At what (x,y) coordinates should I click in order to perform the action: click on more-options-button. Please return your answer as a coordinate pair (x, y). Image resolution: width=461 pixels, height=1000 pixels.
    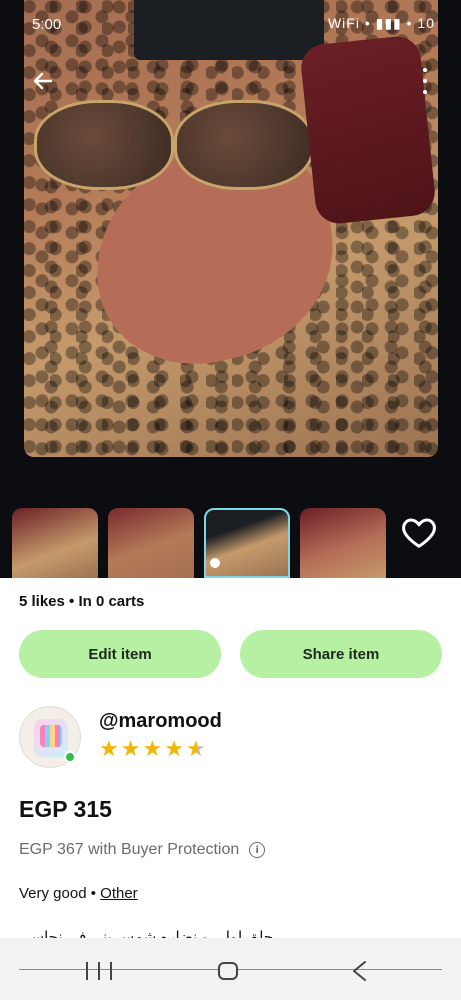
    Looking at the image, I should click on (425, 81).